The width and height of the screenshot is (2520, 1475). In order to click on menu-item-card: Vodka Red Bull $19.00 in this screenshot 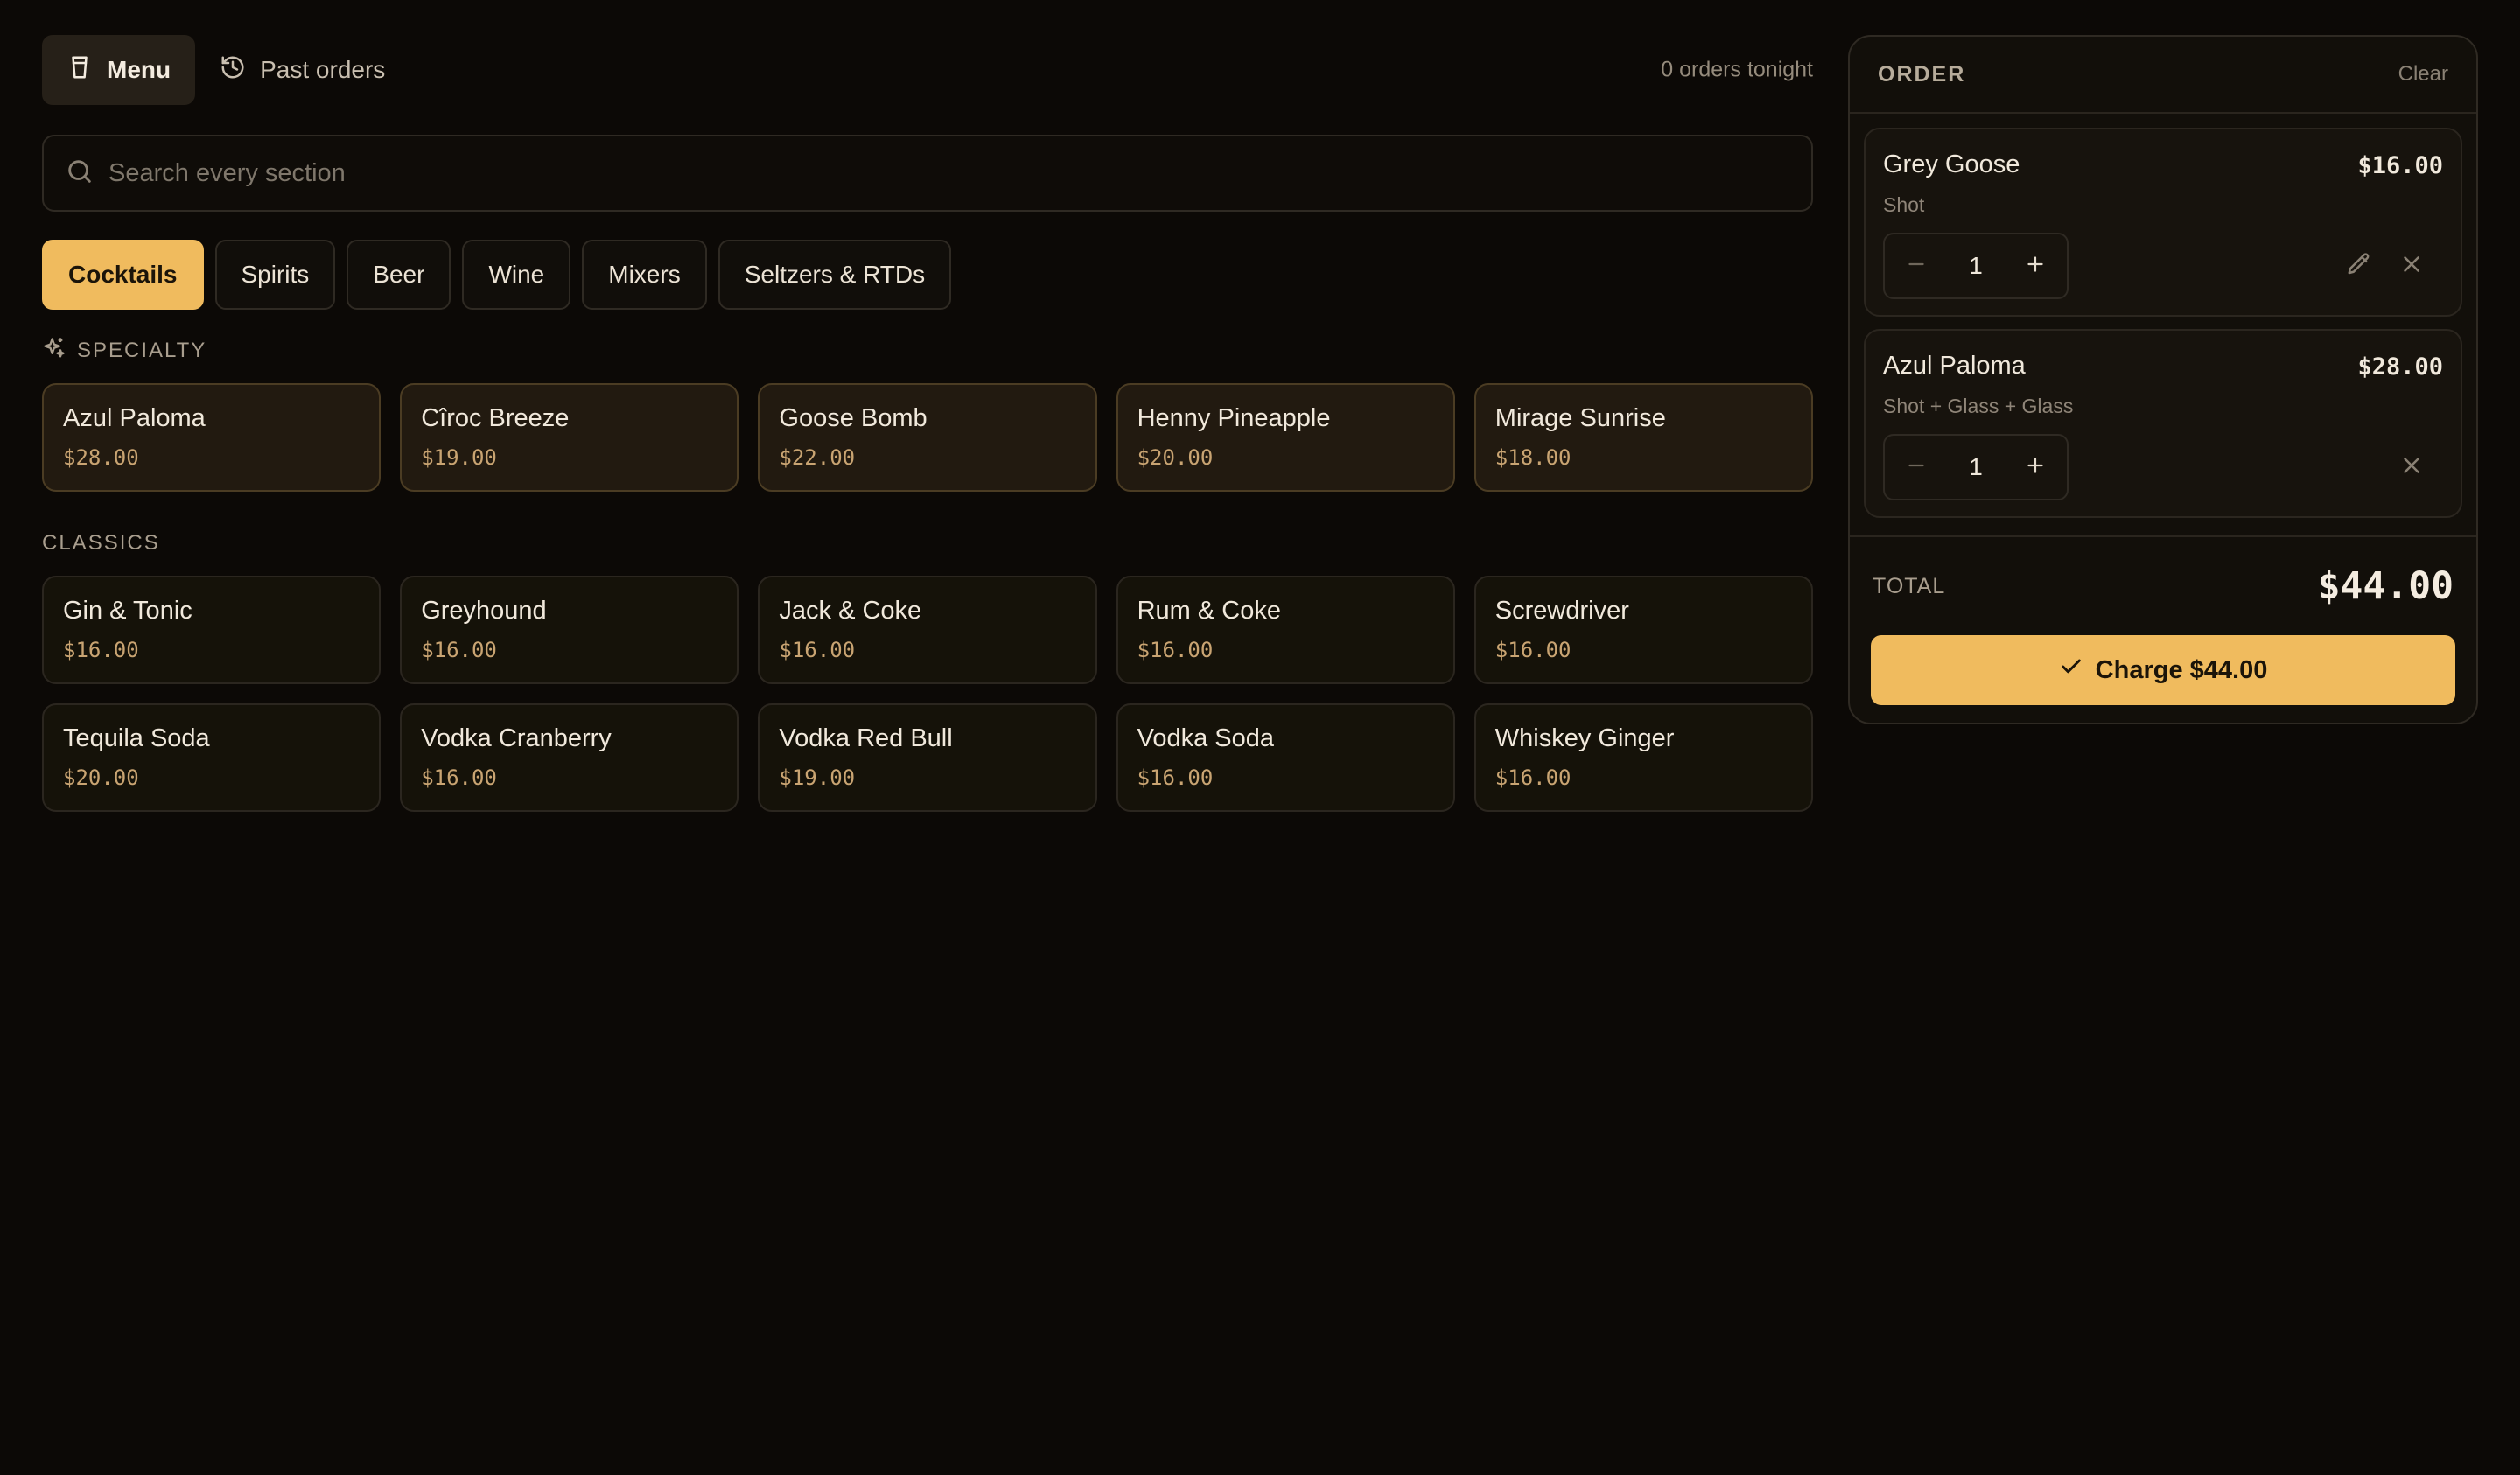, I will do `click(927, 757)`.